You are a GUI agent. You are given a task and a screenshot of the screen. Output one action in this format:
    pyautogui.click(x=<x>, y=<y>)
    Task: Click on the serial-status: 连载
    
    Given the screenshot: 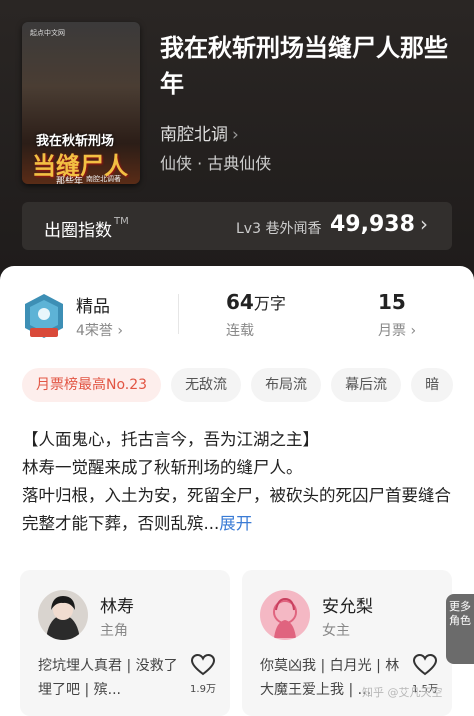 What is the action you would take?
    pyautogui.click(x=240, y=331)
    